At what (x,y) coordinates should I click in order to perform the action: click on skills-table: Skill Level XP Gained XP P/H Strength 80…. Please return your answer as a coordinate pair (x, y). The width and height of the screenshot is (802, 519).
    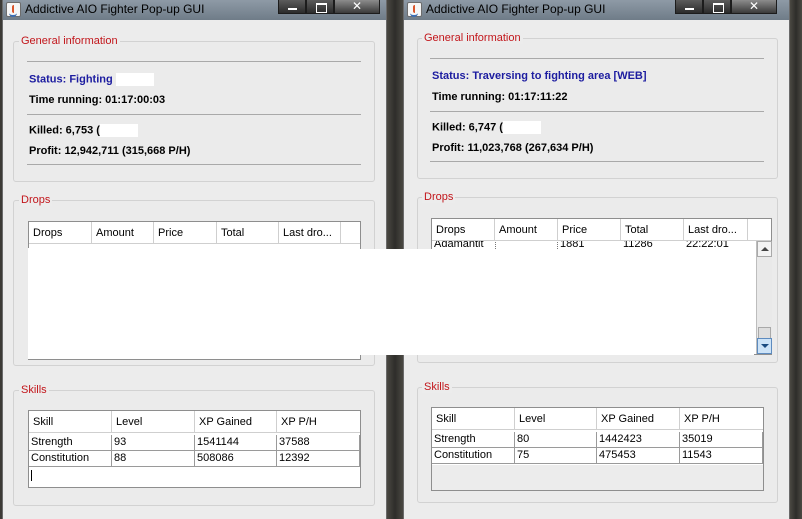
    Looking at the image, I should click on (597, 449).